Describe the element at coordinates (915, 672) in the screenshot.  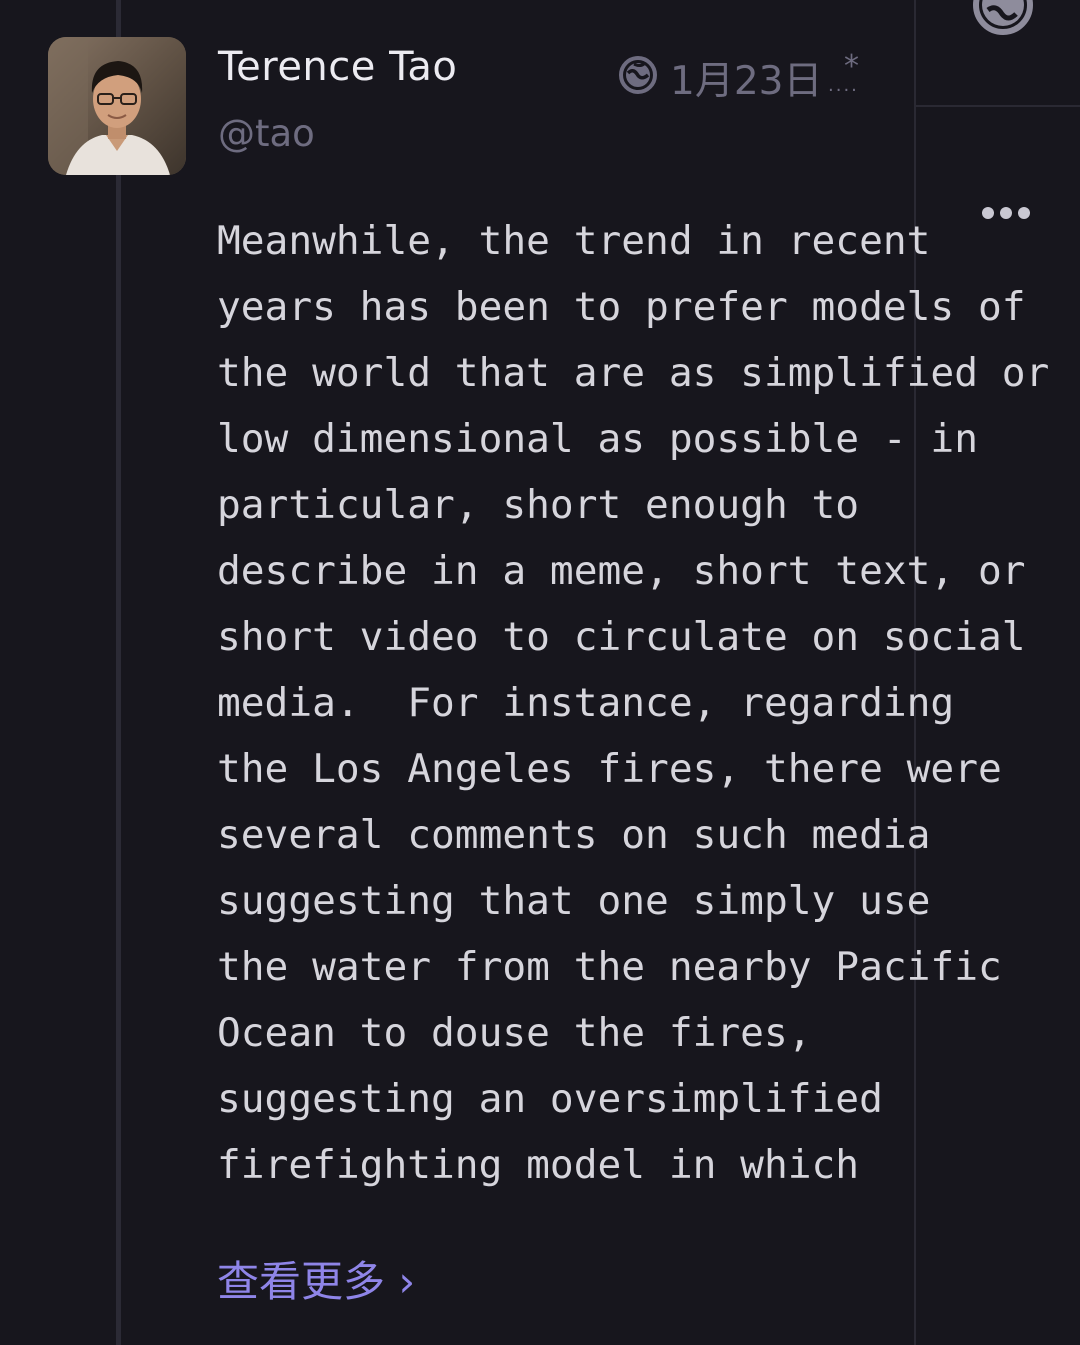
I see `column-divider` at that location.